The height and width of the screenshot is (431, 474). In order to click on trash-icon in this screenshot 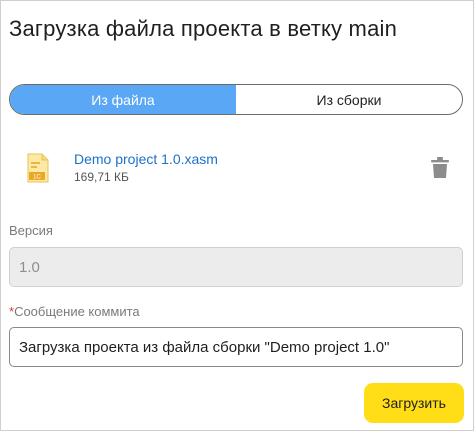, I will do `click(440, 168)`.